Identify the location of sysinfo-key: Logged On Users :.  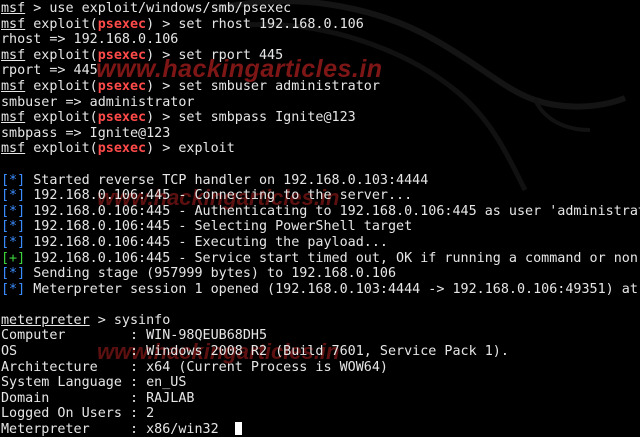
(74, 414).